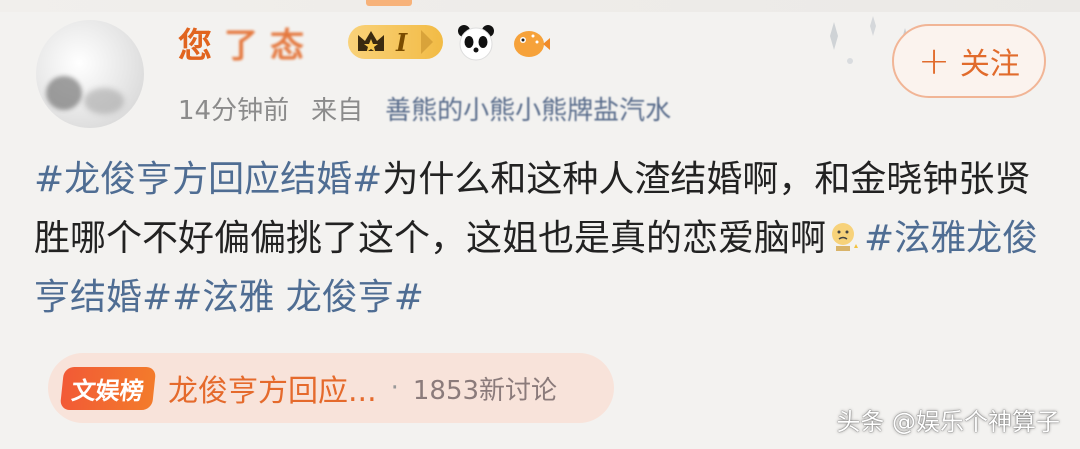 The height and width of the screenshot is (449, 1080). I want to click on from-label: 来自, so click(337, 110).